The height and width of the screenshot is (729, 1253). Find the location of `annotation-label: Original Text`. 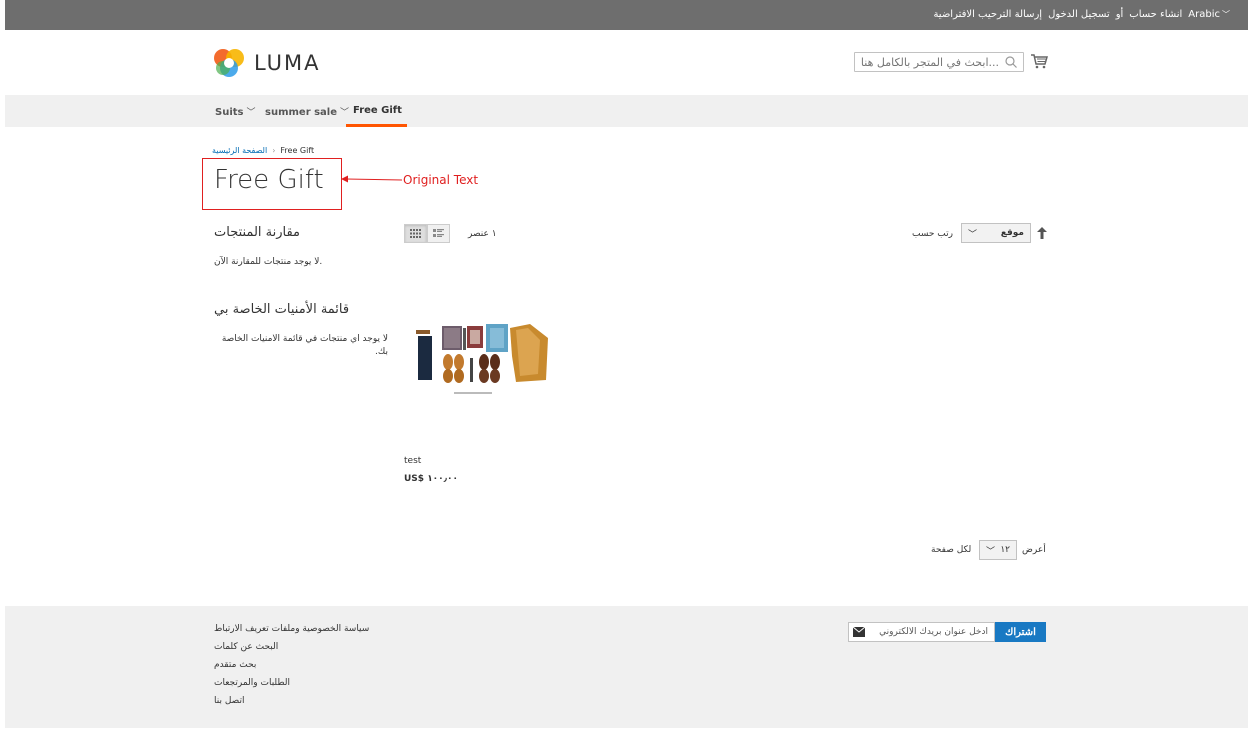

annotation-label: Original Text is located at coordinates (441, 180).